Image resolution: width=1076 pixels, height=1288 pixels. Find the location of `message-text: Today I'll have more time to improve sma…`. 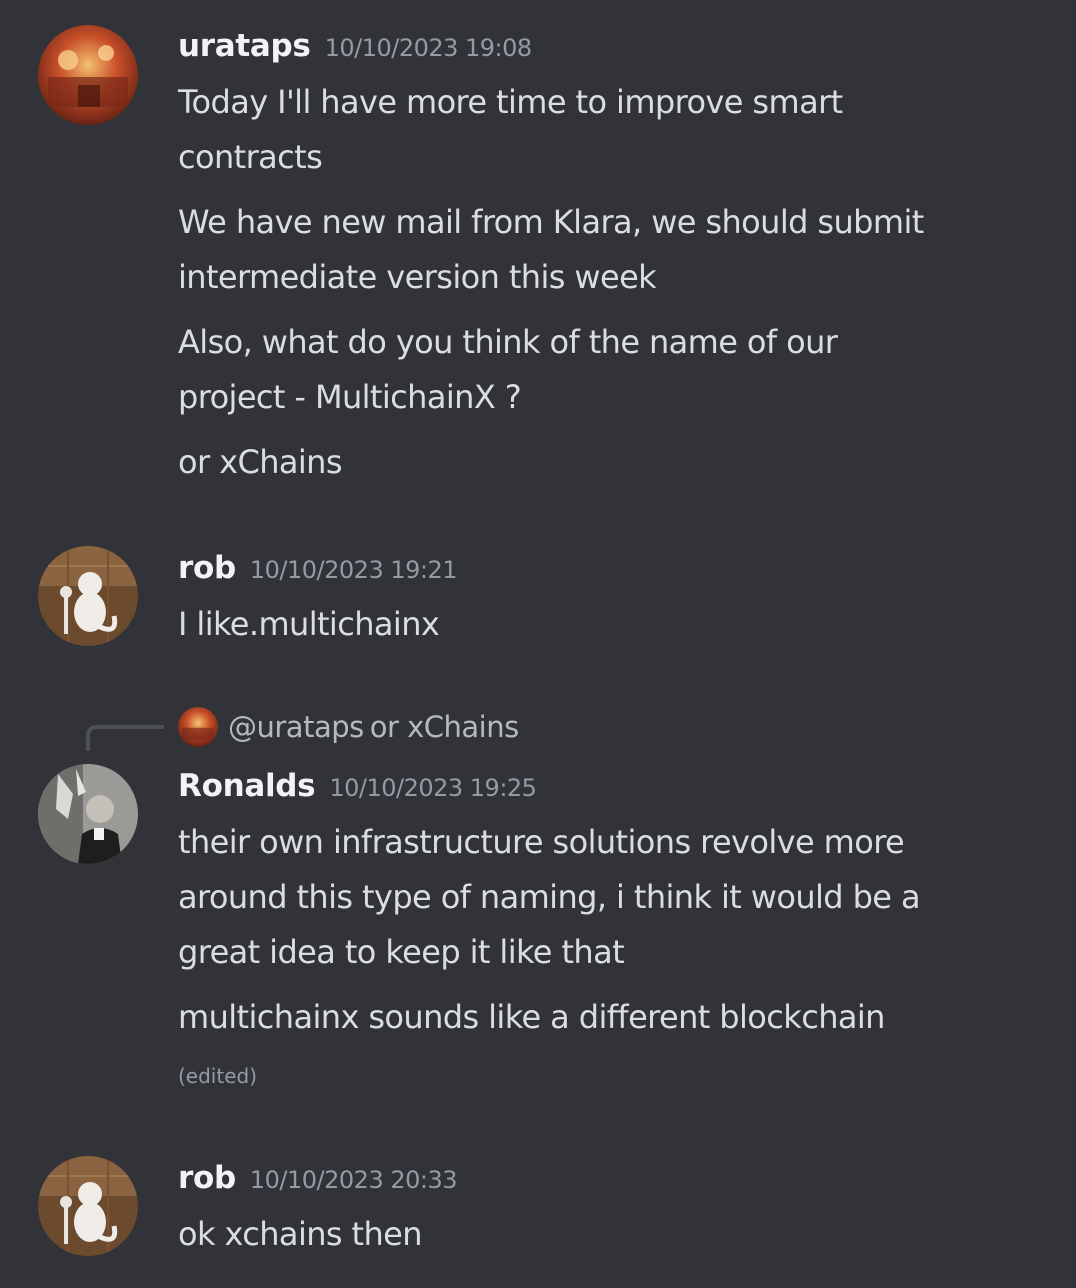

message-text: Today I'll have more time to improve sma… is located at coordinates (510, 102).